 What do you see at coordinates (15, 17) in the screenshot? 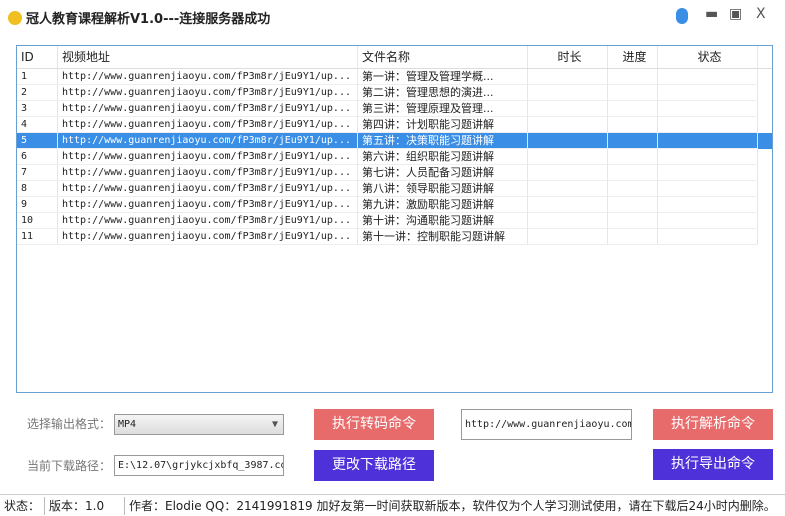
I see `app-logo-icon` at bounding box center [15, 17].